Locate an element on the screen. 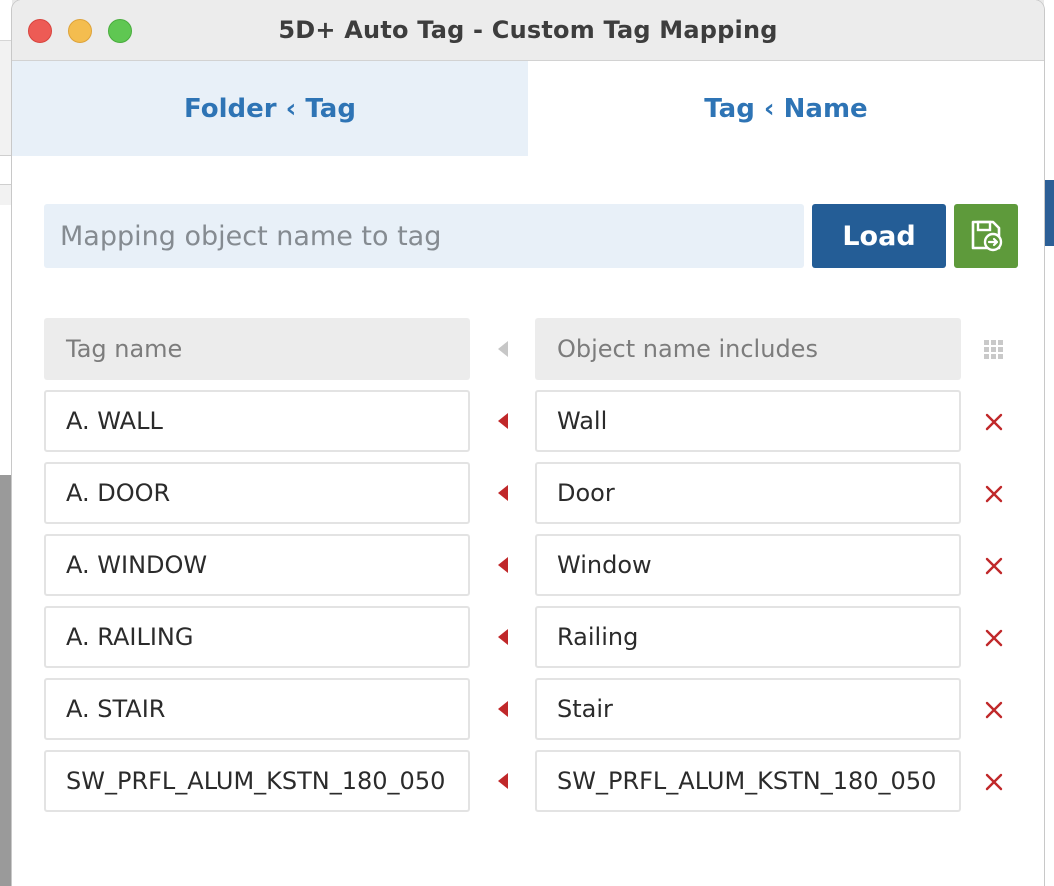  window-title: 5D+ Auto Tag - Custom Tag Mapping is located at coordinates (528, 30).